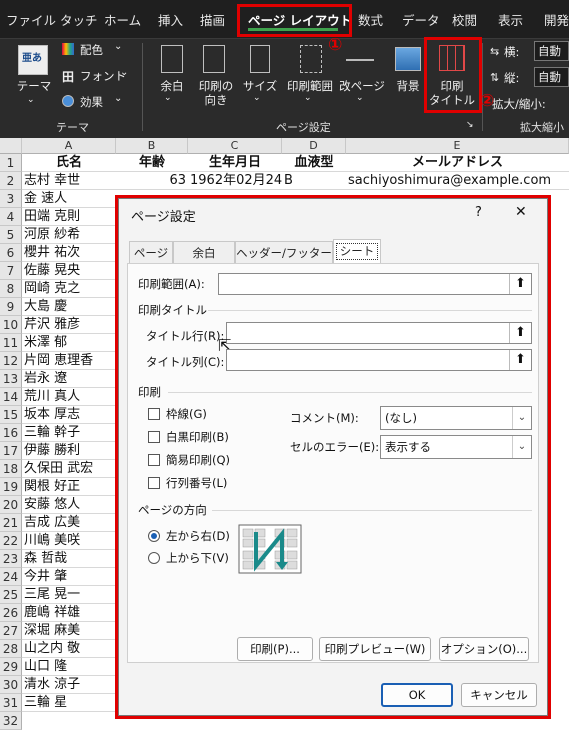 The image size is (569, 730). Describe the element at coordinates (11, 469) in the screenshot. I see `row-header: 18` at that location.